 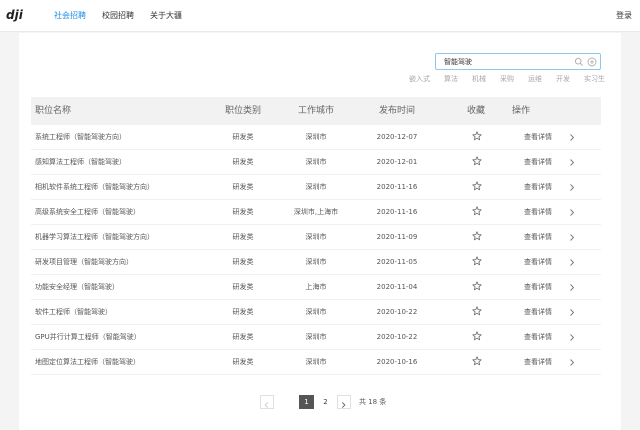 I want to click on table-row: 相机软件系统工程师（智能驾驶方向） 研发类 深圳市 2020-11-16 查看详情, so click(x=316, y=187).